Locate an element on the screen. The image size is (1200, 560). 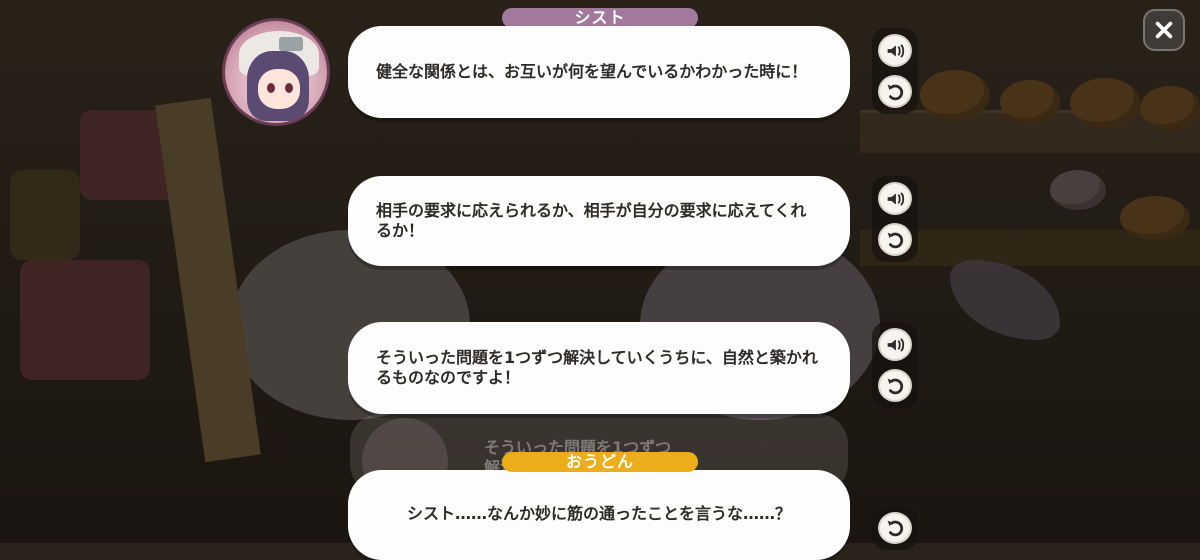
close-button is located at coordinates (1164, 30).